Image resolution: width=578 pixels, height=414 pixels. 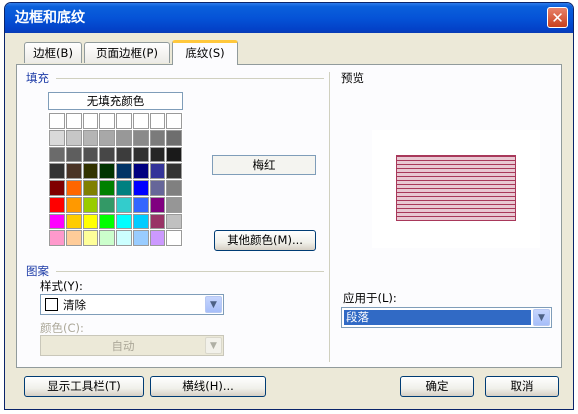 I want to click on color-label: 颜色(C):, so click(x=62, y=328).